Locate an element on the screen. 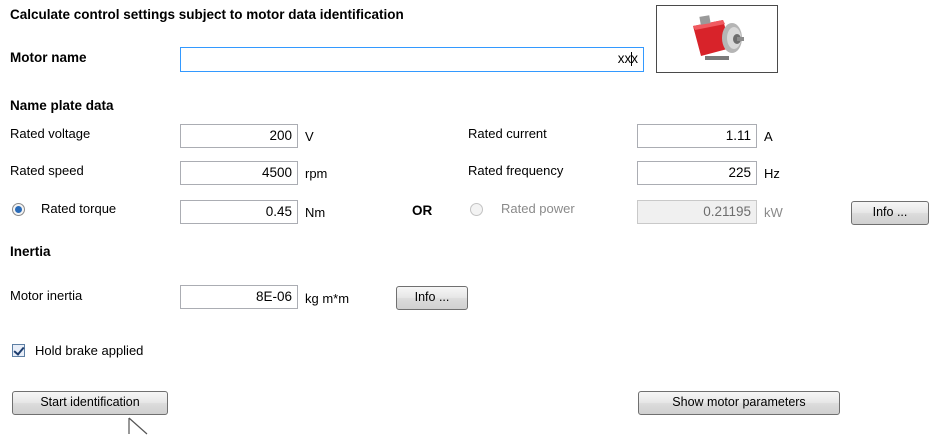 Image resolution: width=932 pixels, height=435 pixels. motor-image is located at coordinates (717, 39).